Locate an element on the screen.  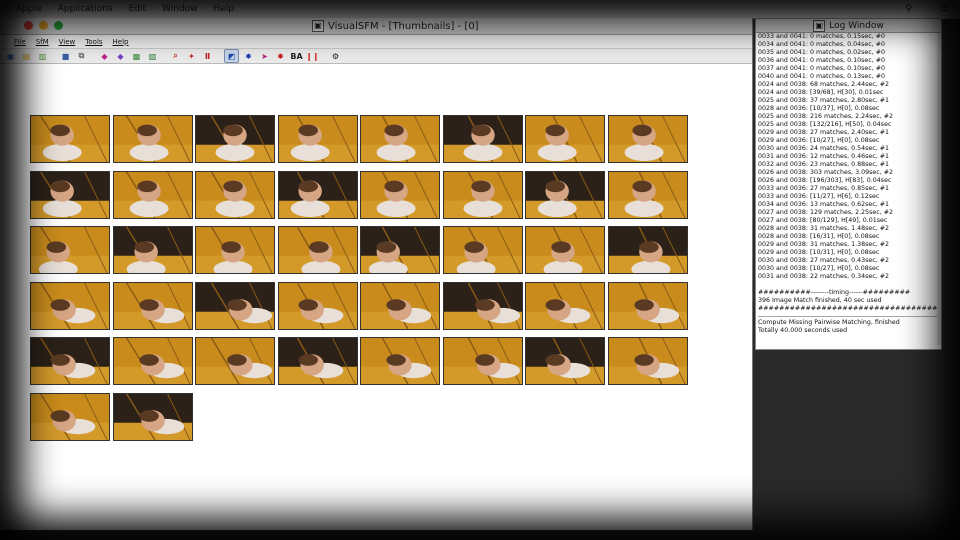
minimize-button is located at coordinates (43, 25).